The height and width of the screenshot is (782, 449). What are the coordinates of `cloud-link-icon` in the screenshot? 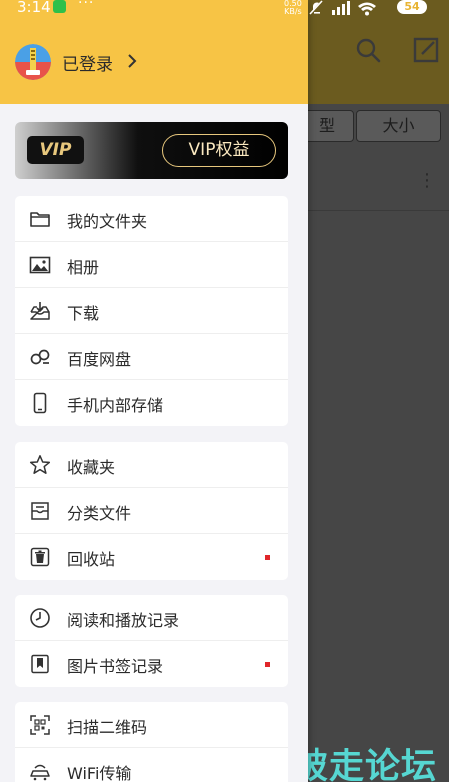 It's located at (40, 357).